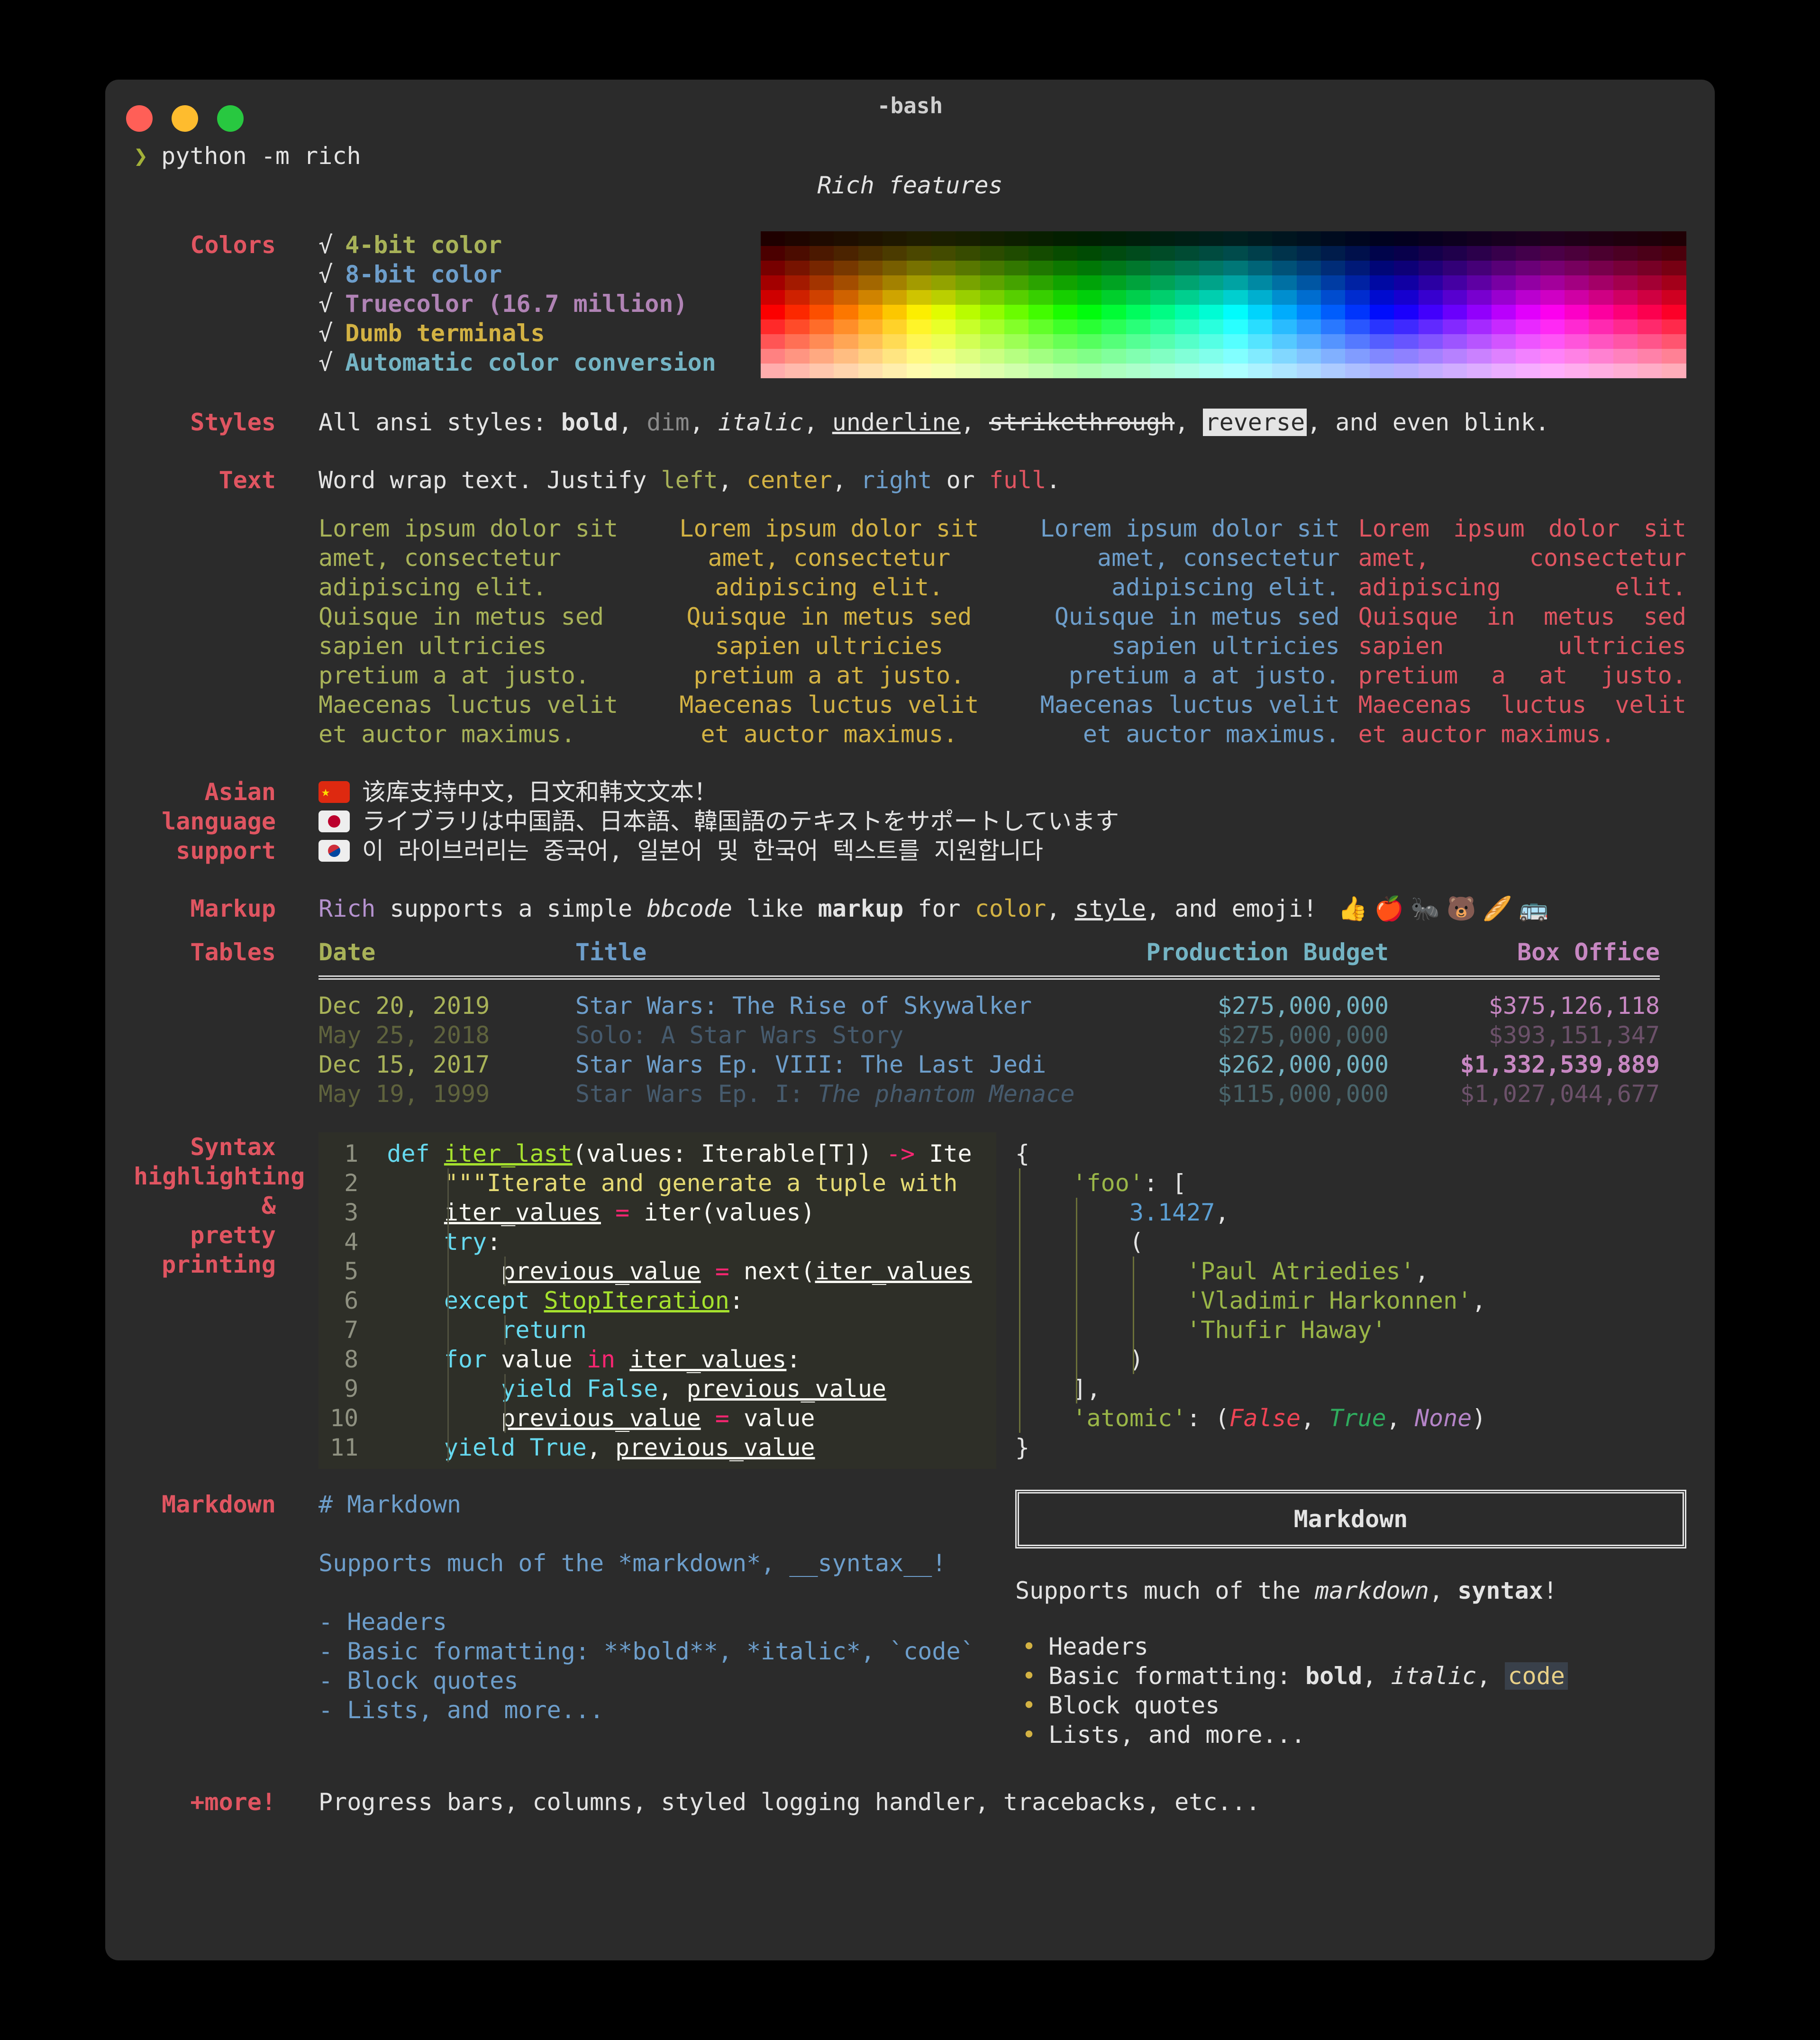 This screenshot has width=1820, height=2040. I want to click on line-number: 10, so click(344, 1418).